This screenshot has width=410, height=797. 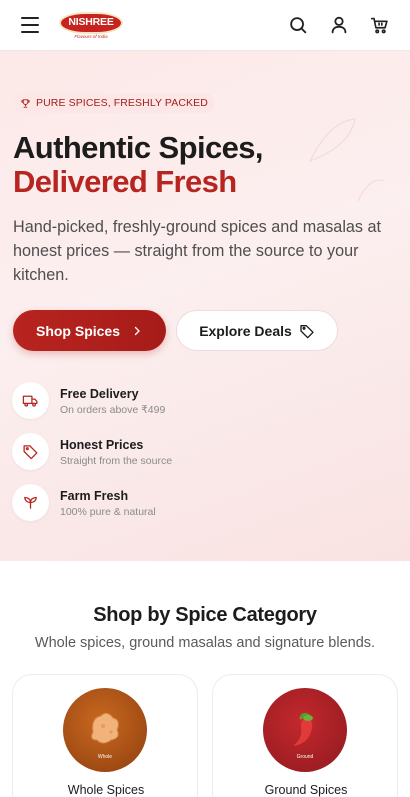 I want to click on decorative-pepper-icon, so click(x=371, y=190).